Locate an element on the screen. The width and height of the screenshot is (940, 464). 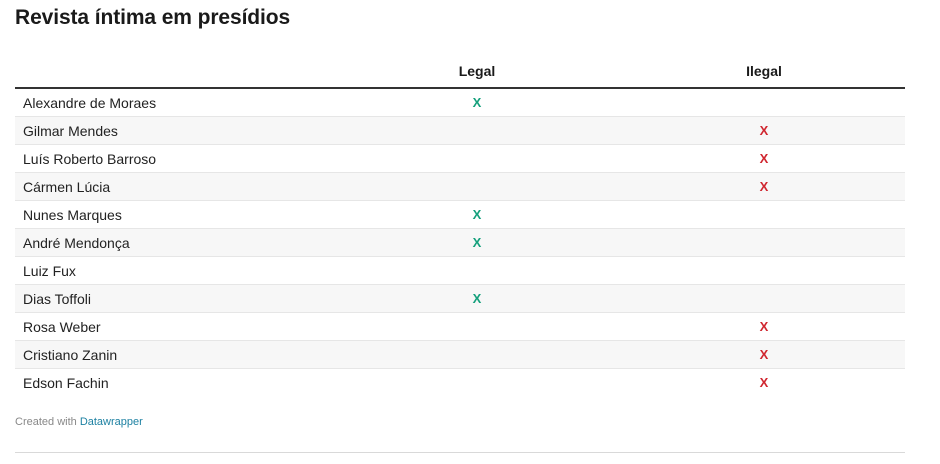
table-row: Alexandre de Moraes X is located at coordinates (460, 102).